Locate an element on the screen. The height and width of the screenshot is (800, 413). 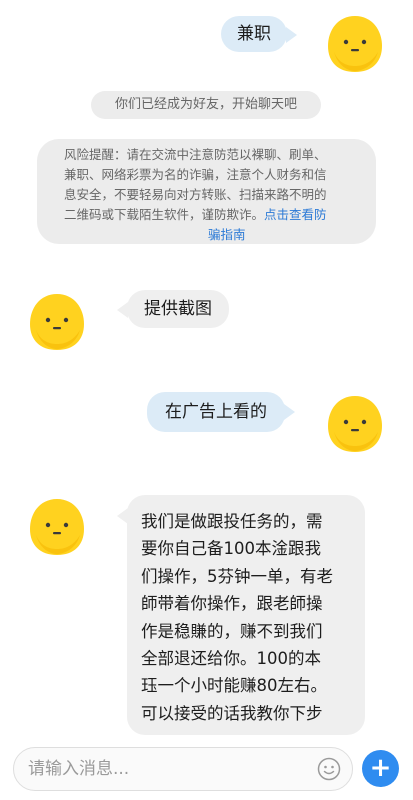
message-bubble-incoming: 提供截图 is located at coordinates (178, 309).